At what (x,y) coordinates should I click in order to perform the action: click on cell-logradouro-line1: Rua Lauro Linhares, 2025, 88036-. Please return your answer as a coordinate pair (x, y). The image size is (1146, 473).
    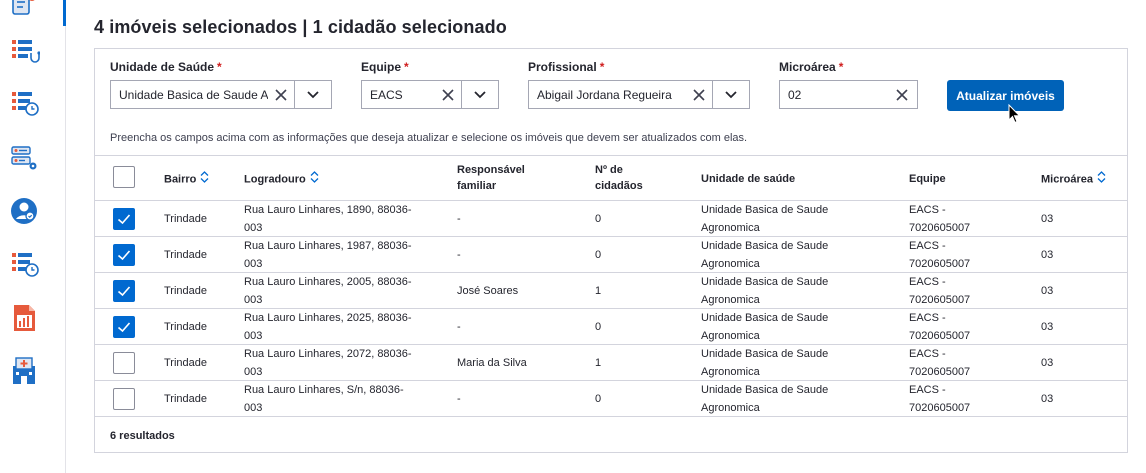
    Looking at the image, I should click on (328, 318).